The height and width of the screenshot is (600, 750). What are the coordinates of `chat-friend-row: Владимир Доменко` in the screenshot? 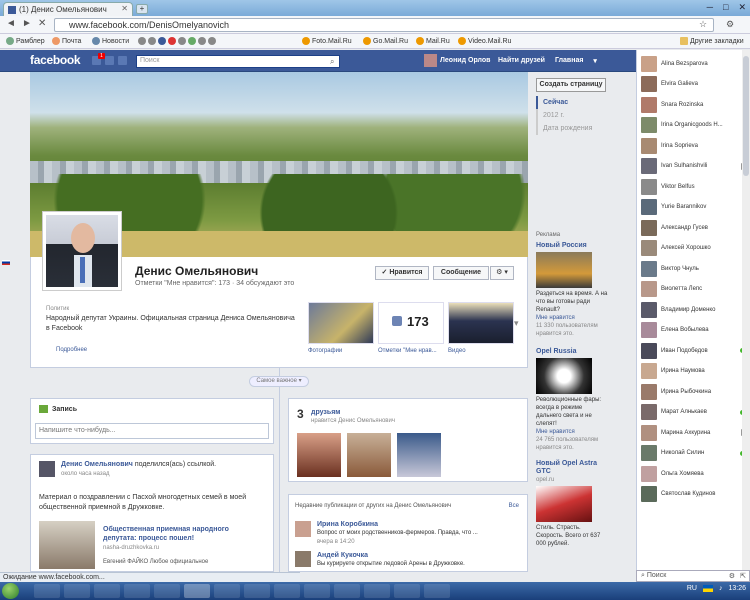 It's located at (693, 309).